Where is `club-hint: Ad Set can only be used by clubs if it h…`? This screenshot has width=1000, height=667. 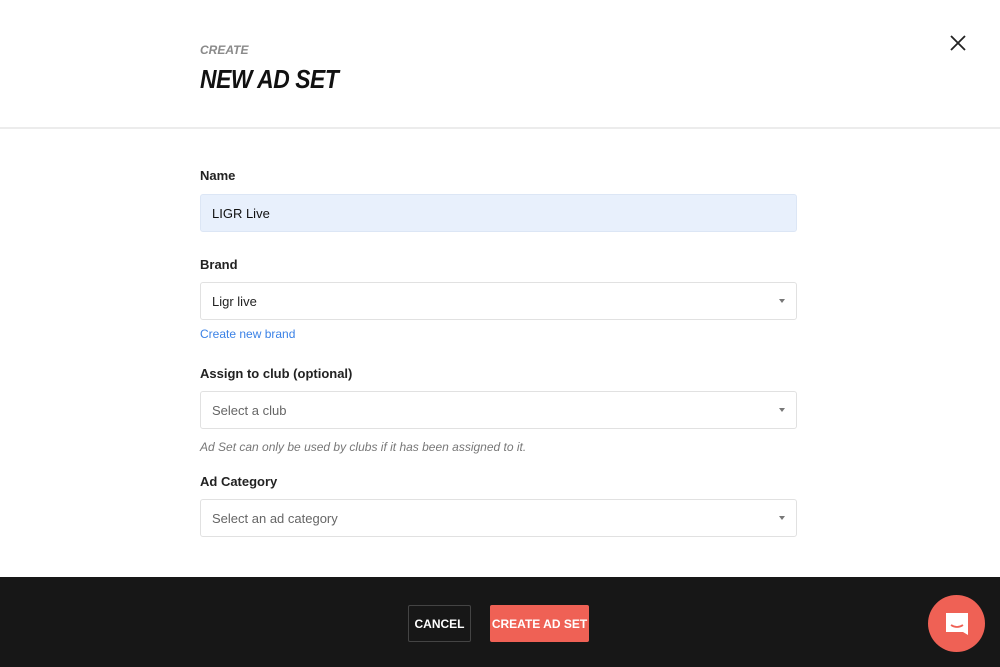
club-hint: Ad Set can only be used by clubs if it h… is located at coordinates (363, 447).